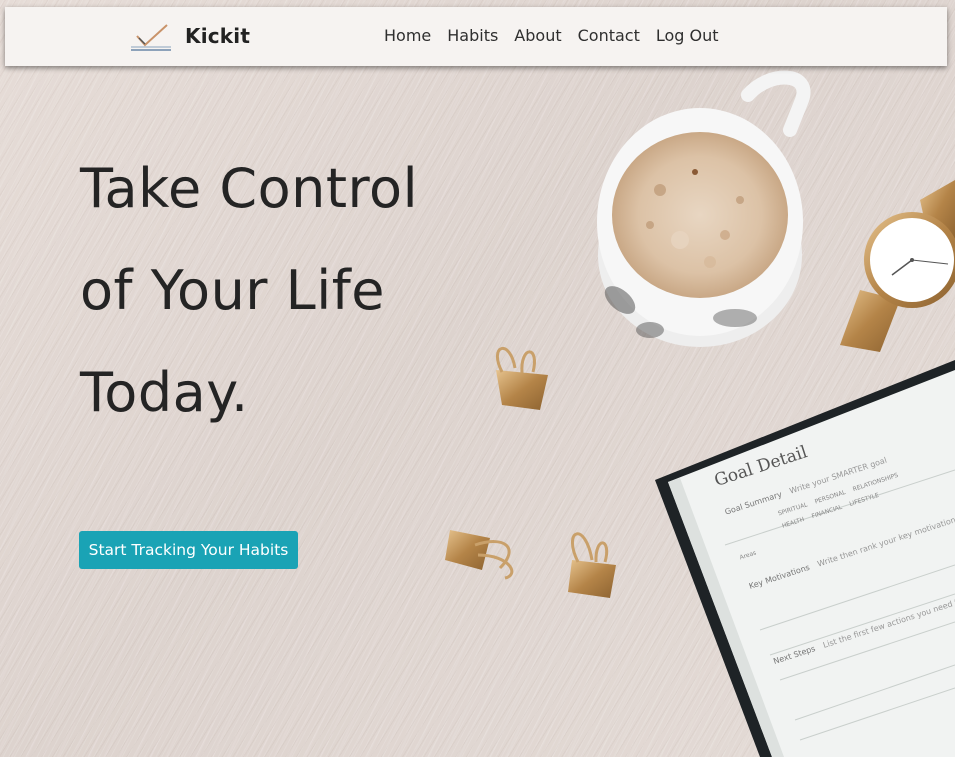  I want to click on start-tracking-button: Start Tracking Your Habits, so click(188, 550).